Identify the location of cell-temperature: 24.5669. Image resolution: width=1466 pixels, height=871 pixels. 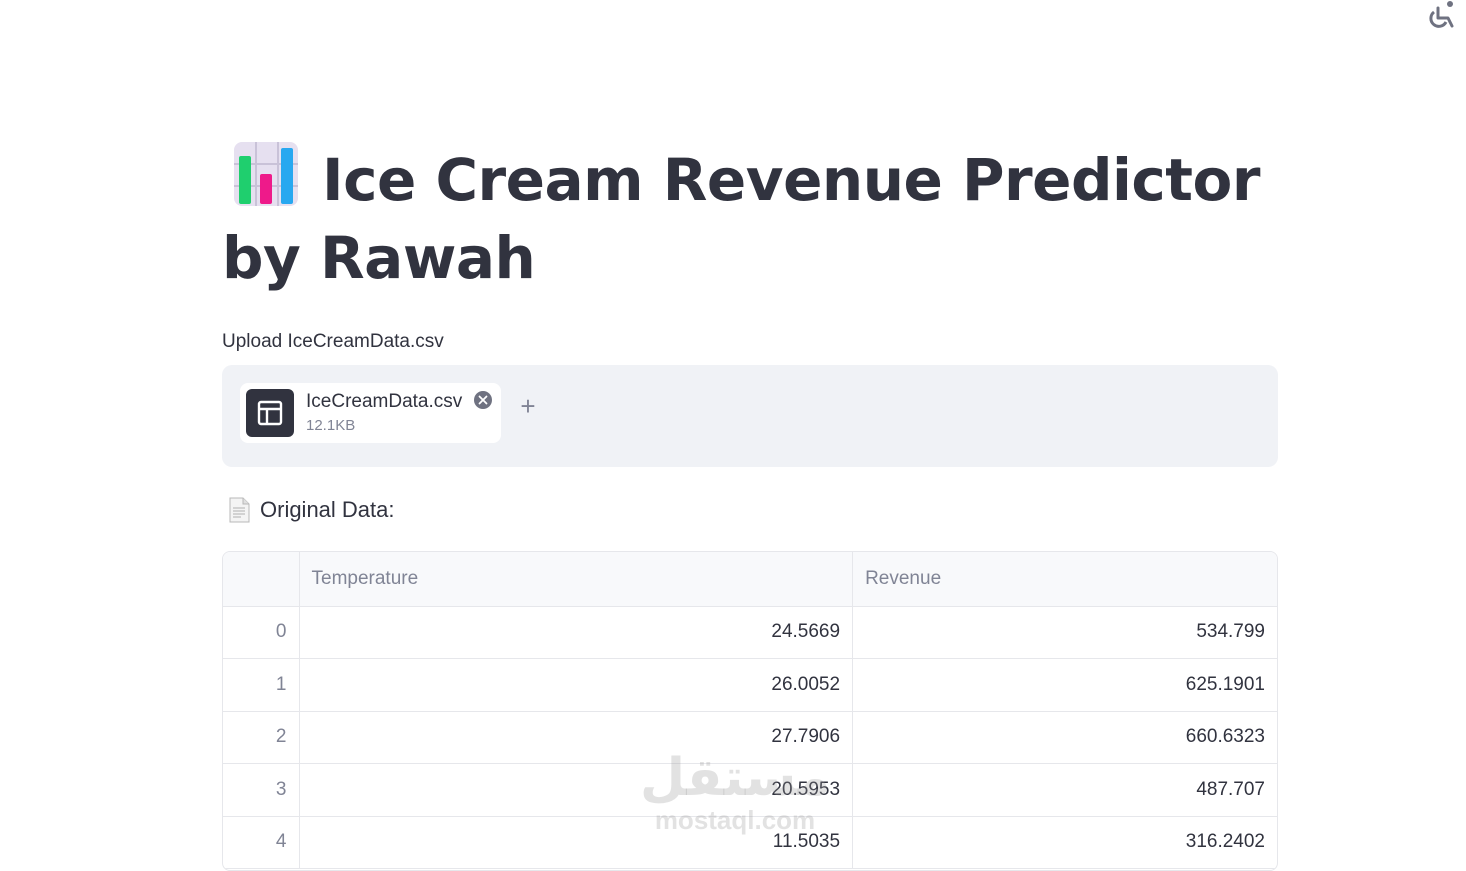
(576, 632).